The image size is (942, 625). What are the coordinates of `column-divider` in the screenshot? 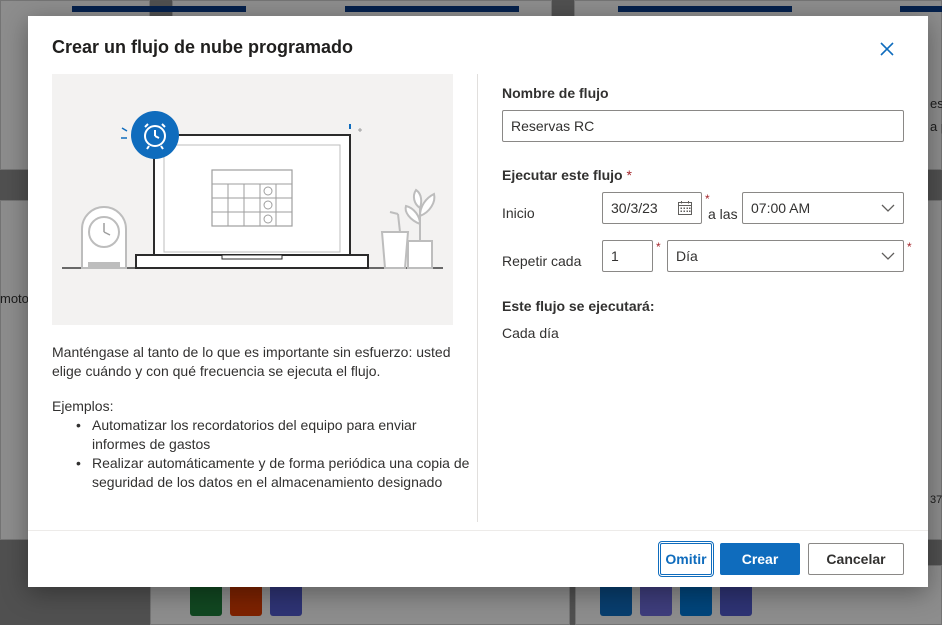 It's located at (477, 298).